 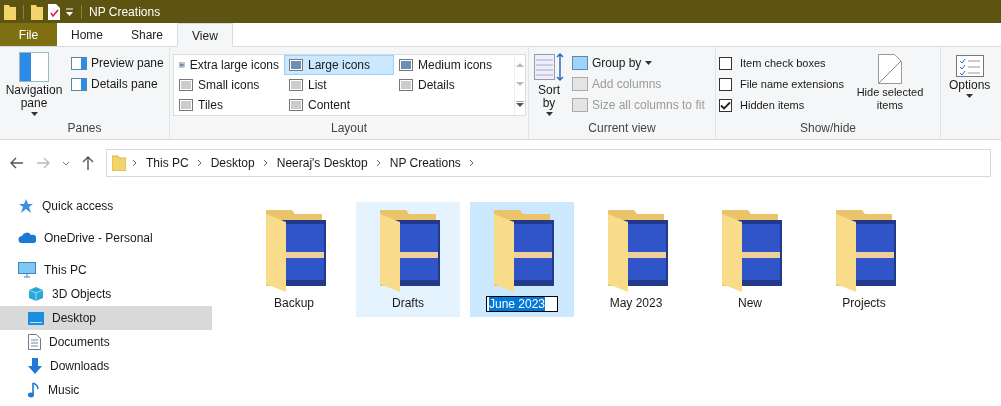 I want to click on group-label: Show/hide, so click(x=827, y=129).